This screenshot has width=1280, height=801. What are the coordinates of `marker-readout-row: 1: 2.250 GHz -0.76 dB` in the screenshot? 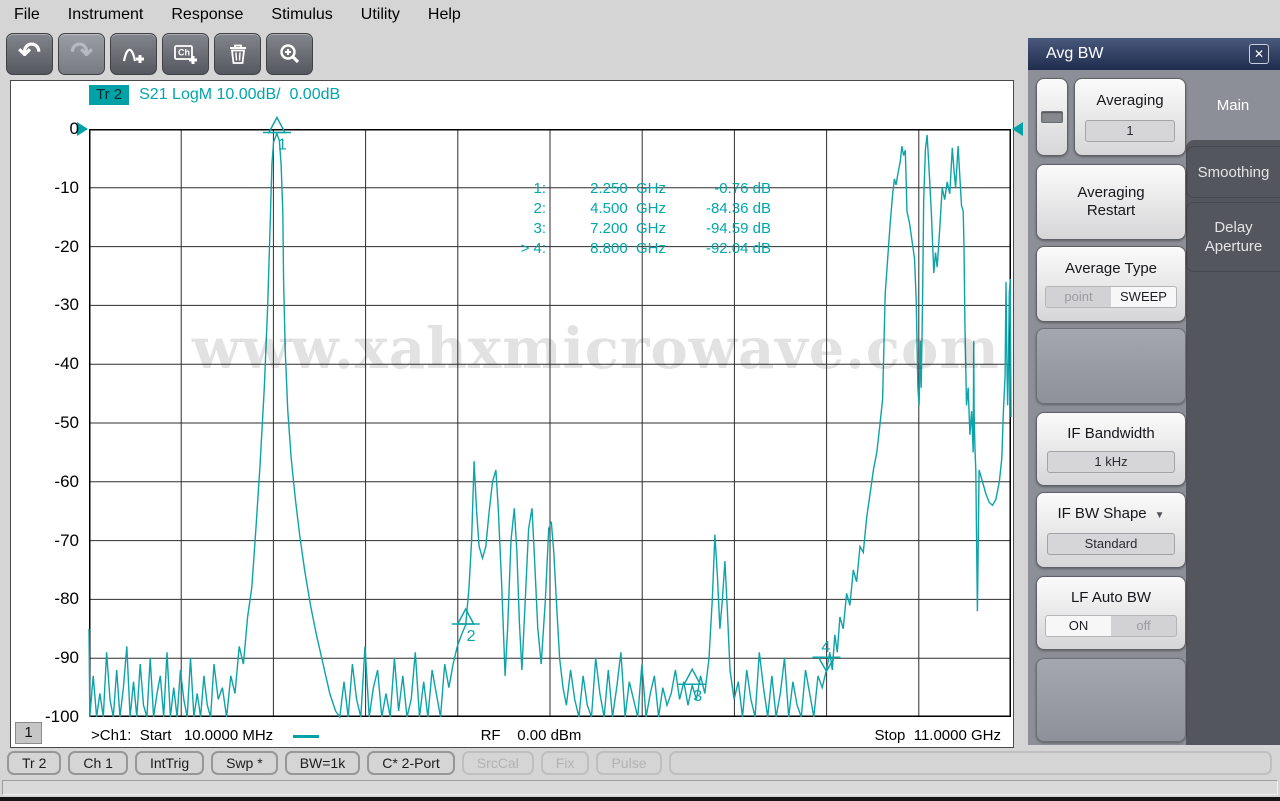 It's located at (652, 188).